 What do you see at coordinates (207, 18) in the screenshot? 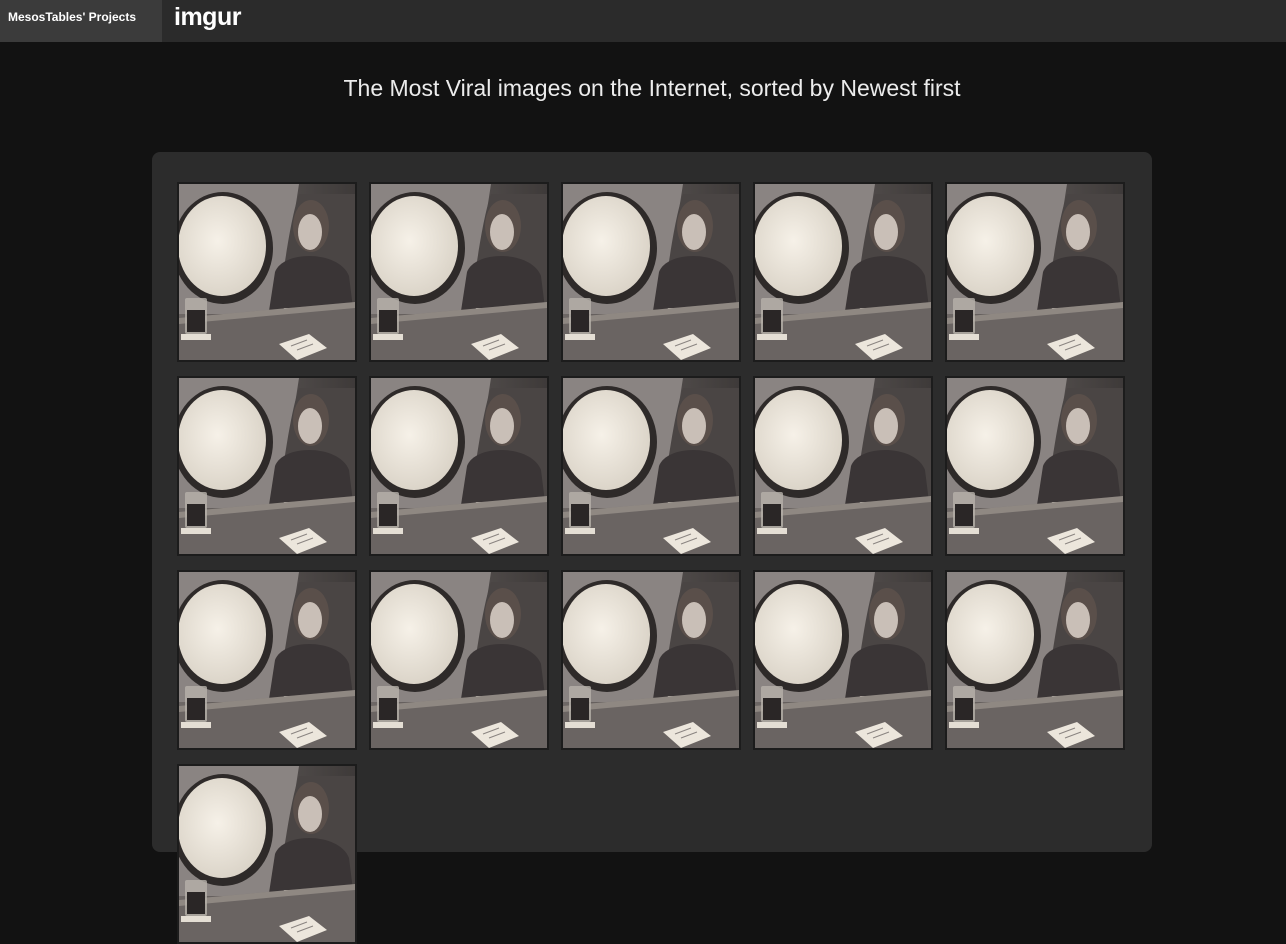
I see `imgur-logo: imgur` at bounding box center [207, 18].